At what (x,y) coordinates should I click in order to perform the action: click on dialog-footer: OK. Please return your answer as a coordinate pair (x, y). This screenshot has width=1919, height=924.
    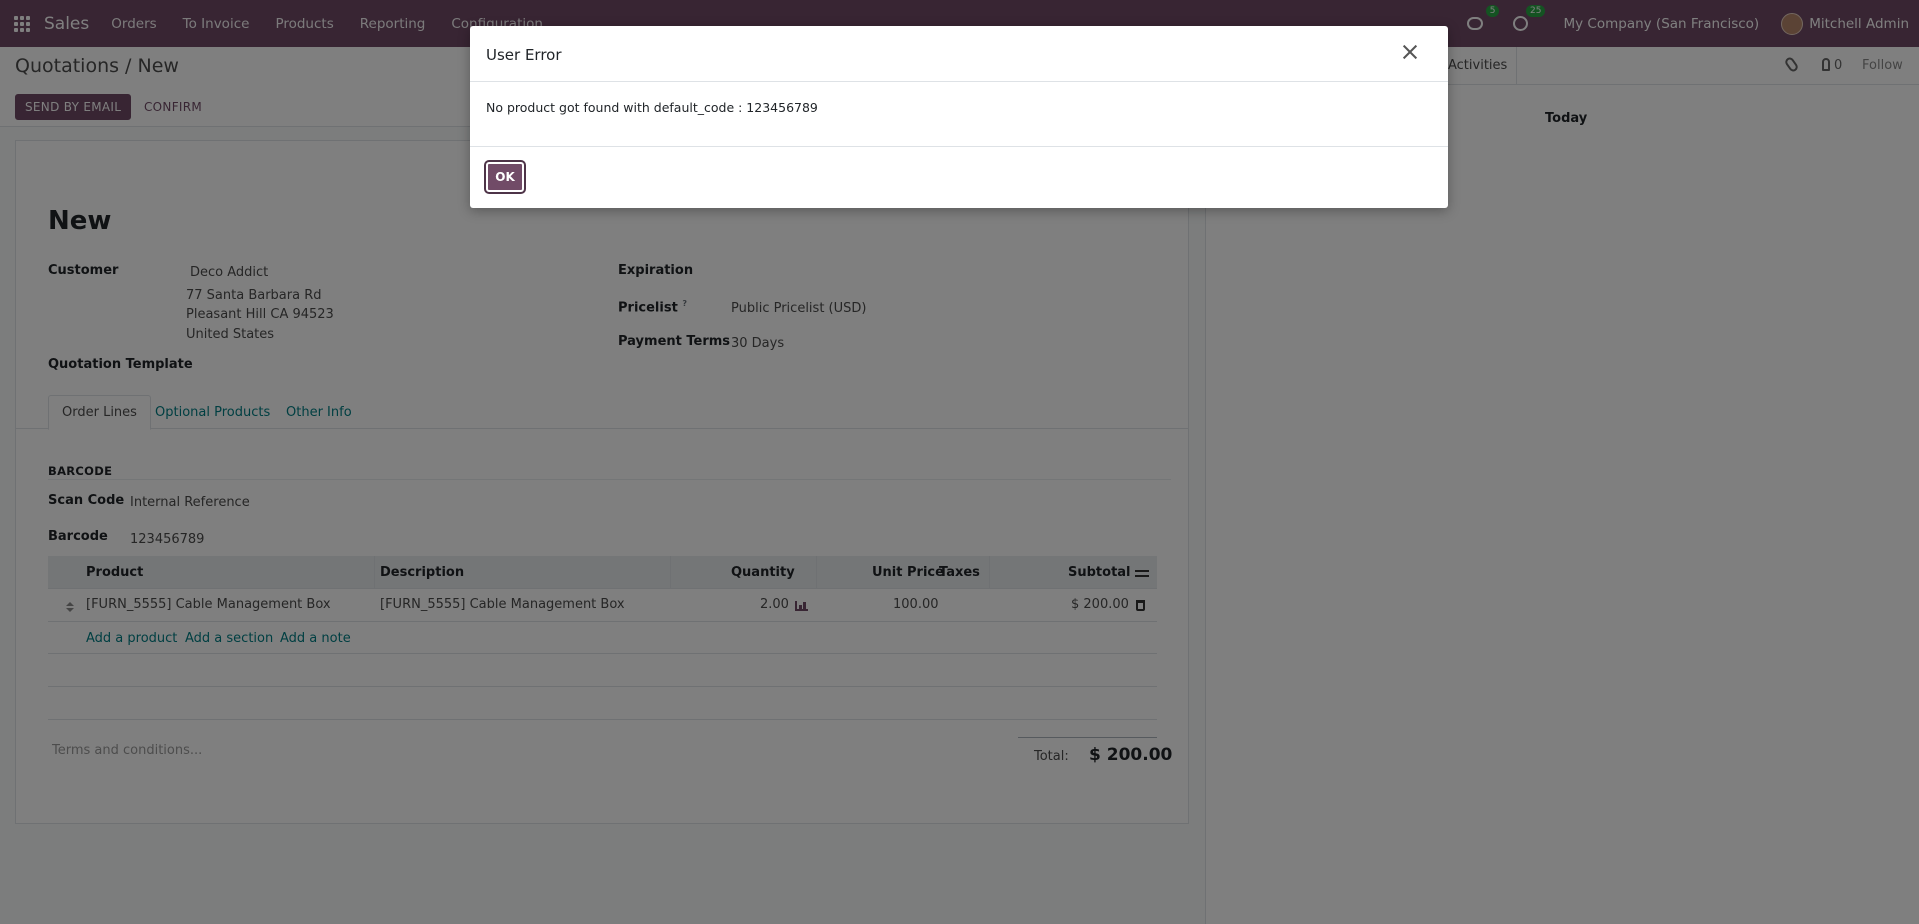
    Looking at the image, I should click on (959, 177).